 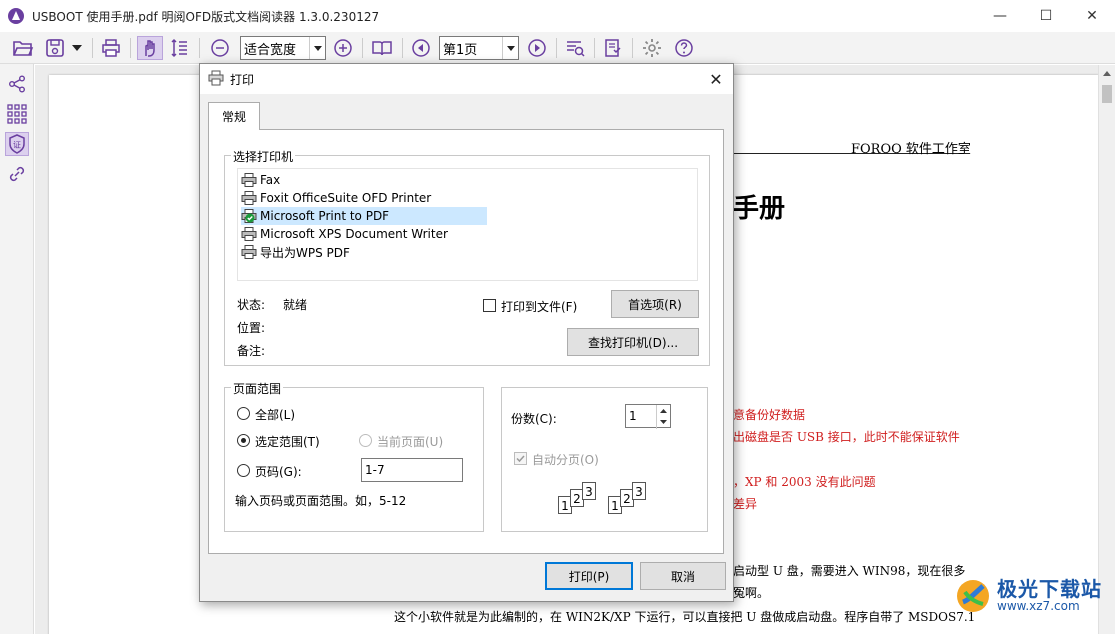 I want to click on settings-gear-icon, so click(x=652, y=48).